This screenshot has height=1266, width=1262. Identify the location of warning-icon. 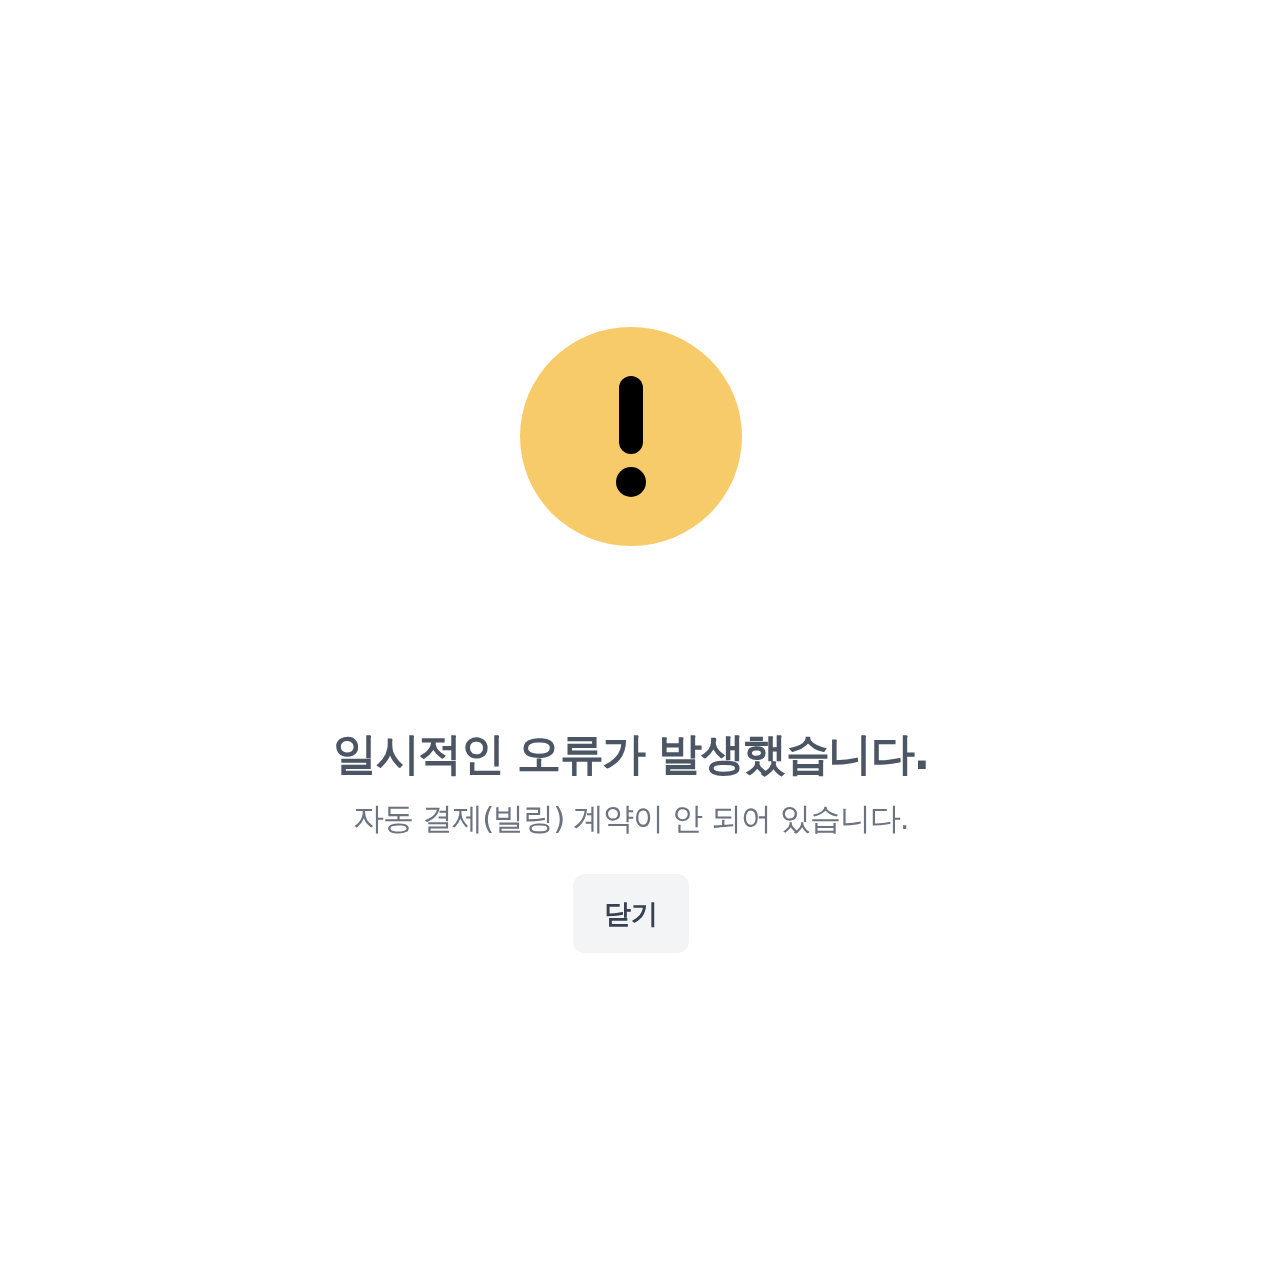
(631, 436).